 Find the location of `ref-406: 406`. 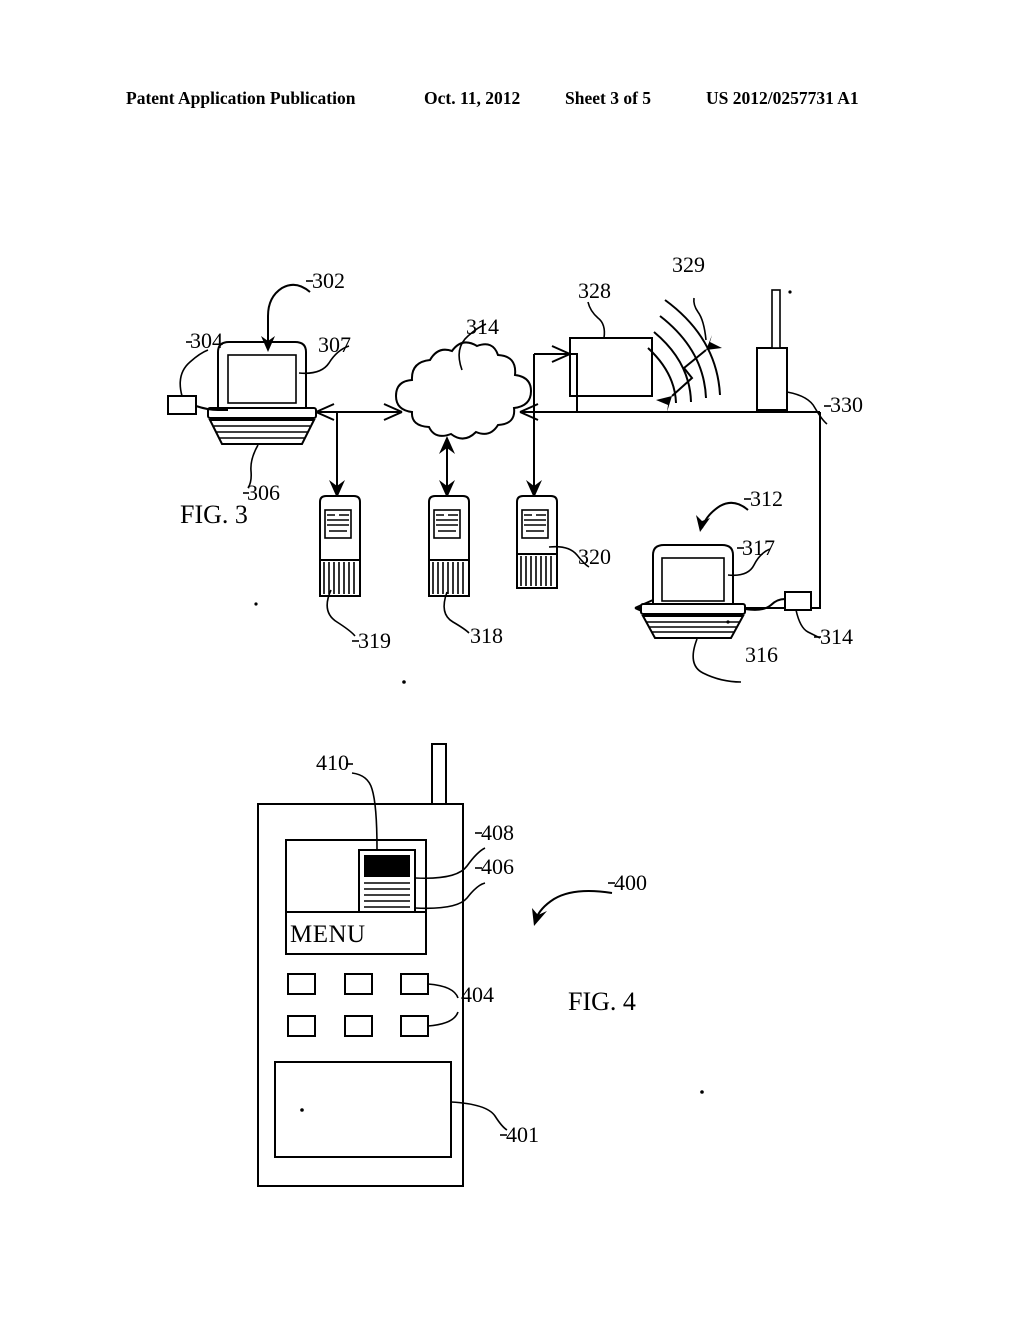

ref-406: 406 is located at coordinates (497, 866).